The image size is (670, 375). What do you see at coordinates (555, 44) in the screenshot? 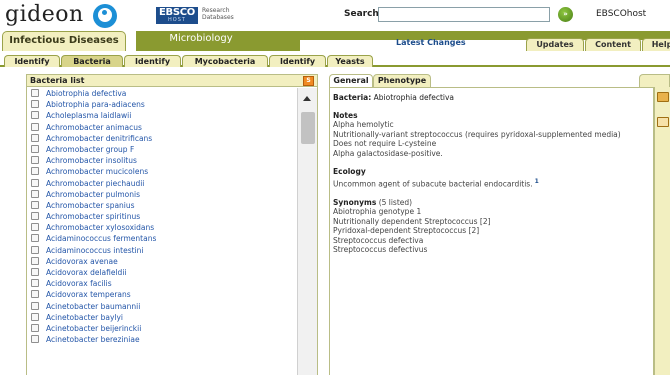
I see `tab-updates: Updates` at bounding box center [555, 44].